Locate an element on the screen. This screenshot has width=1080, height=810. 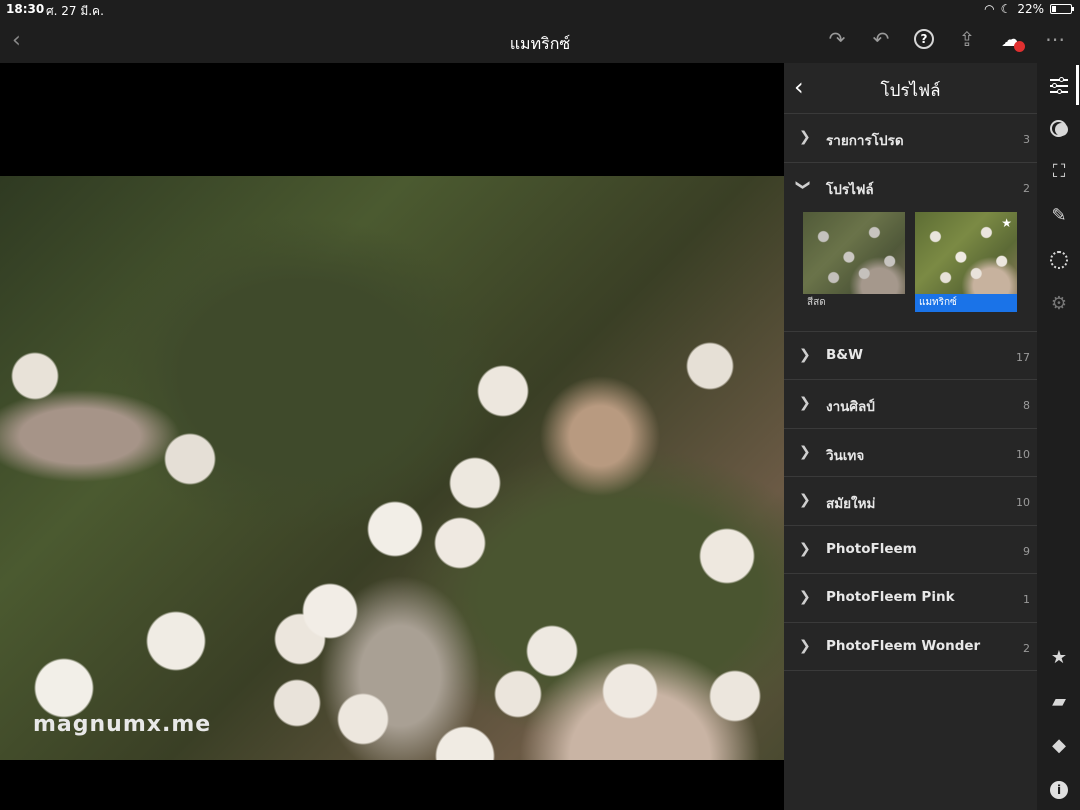
crop-icon: ⛶ is located at coordinates (1059, 172).